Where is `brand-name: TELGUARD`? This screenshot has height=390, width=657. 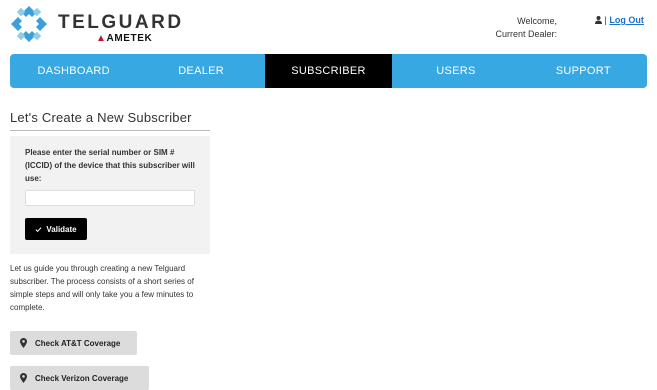 brand-name: TELGUARD is located at coordinates (121, 22).